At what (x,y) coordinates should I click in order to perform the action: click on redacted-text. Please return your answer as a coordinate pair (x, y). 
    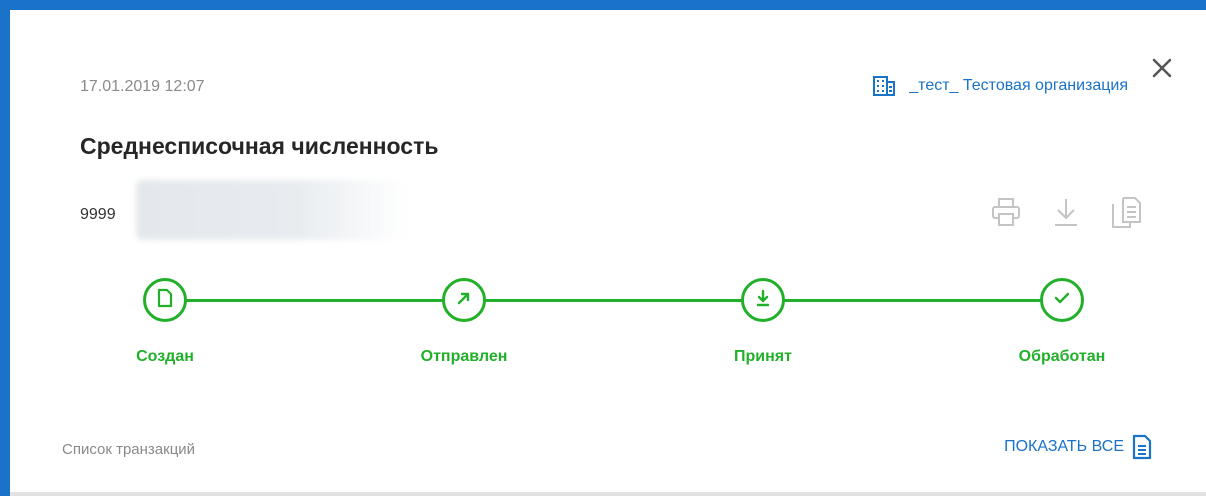
    Looking at the image, I should click on (271, 210).